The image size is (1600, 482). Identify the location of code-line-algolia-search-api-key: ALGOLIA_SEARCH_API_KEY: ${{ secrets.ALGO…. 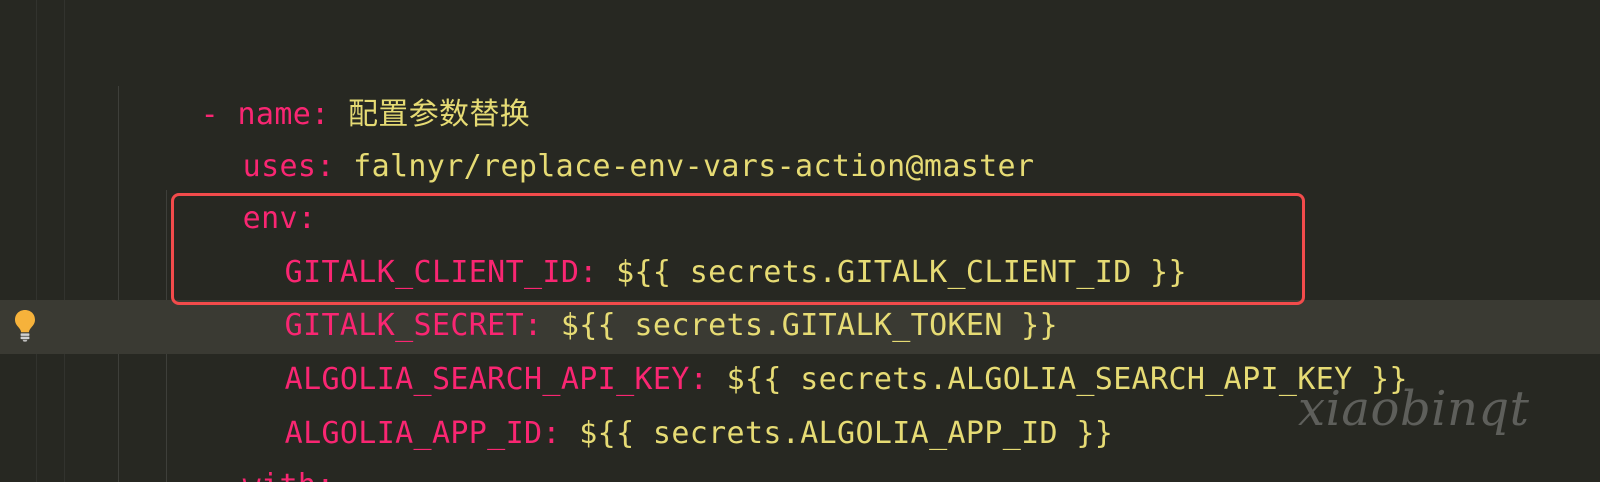
(809, 349).